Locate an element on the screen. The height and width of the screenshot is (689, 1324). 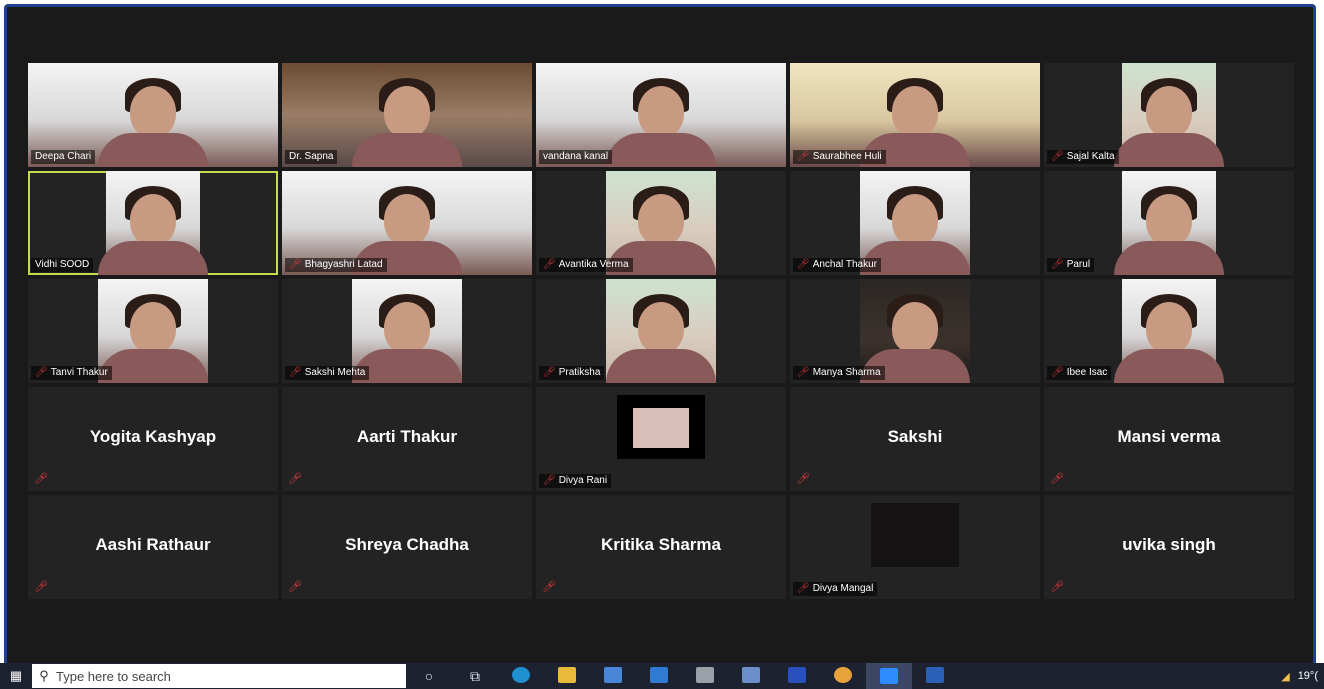
cortana-icon: ○ is located at coordinates (429, 676).